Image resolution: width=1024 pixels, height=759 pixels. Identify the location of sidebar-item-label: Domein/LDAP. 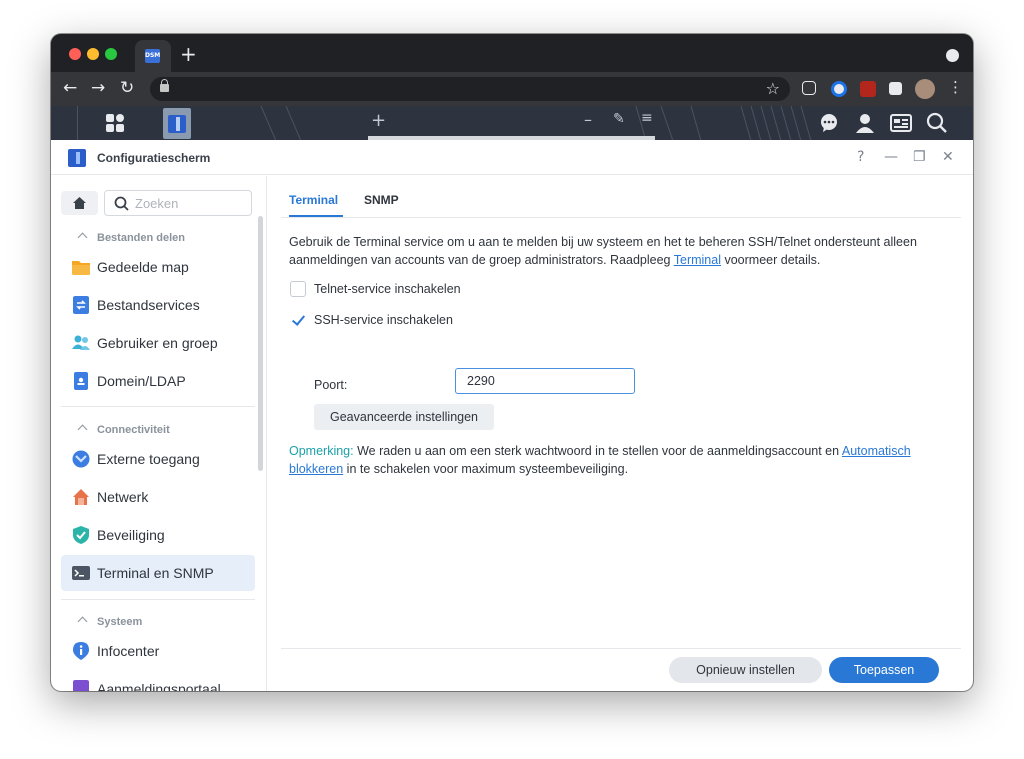
(141, 381).